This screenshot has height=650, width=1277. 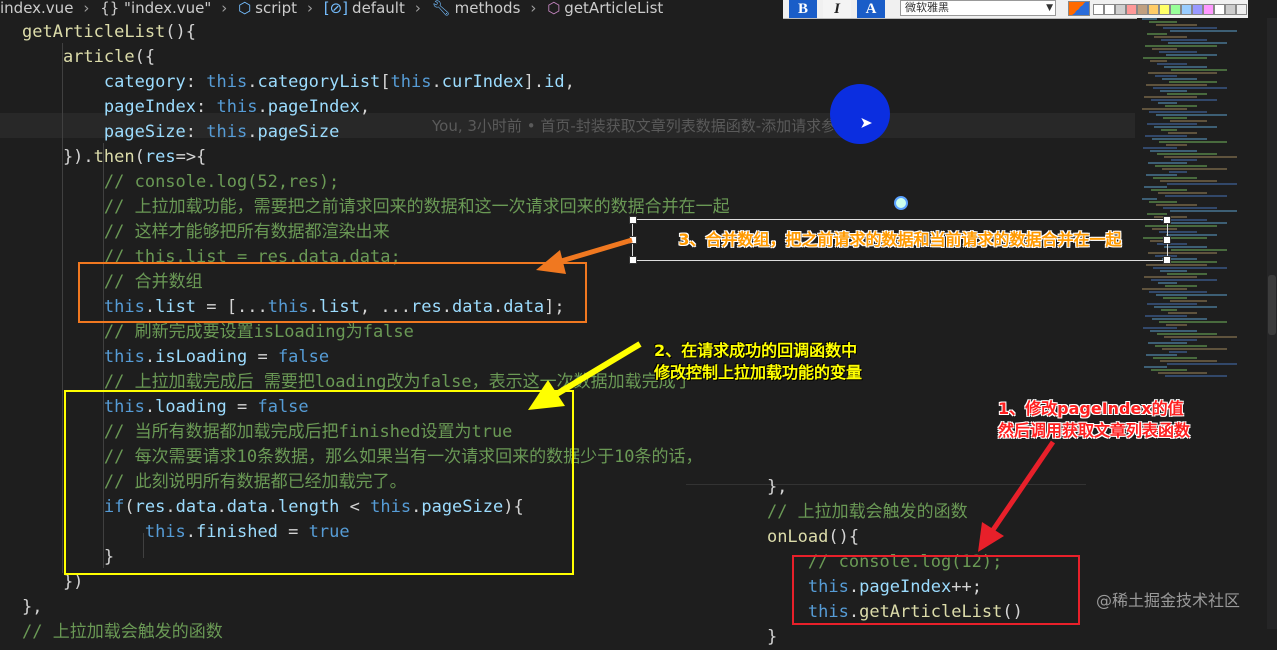 I want to click on red-arrow, so click(x=1017, y=496).